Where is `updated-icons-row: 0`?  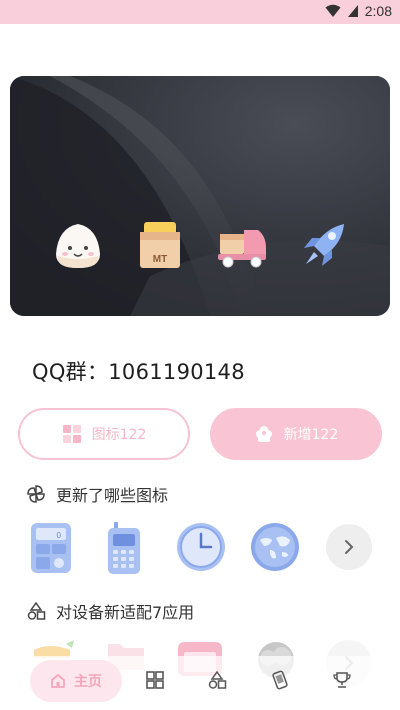
updated-icons-row: 0 is located at coordinates (200, 549).